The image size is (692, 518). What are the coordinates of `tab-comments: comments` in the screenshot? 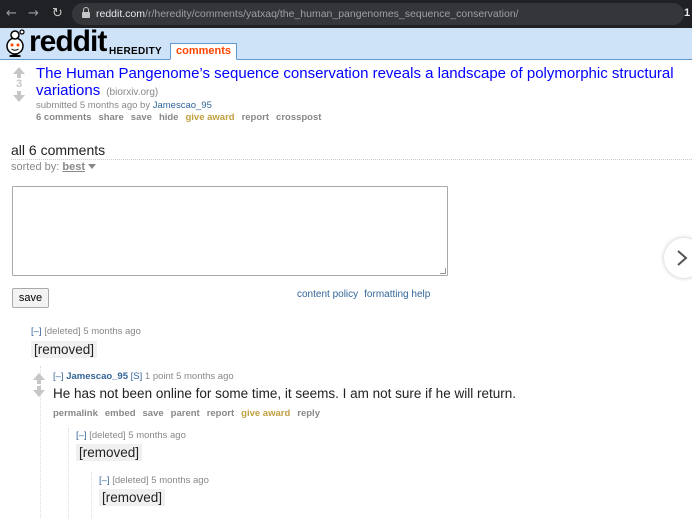 It's located at (204, 51).